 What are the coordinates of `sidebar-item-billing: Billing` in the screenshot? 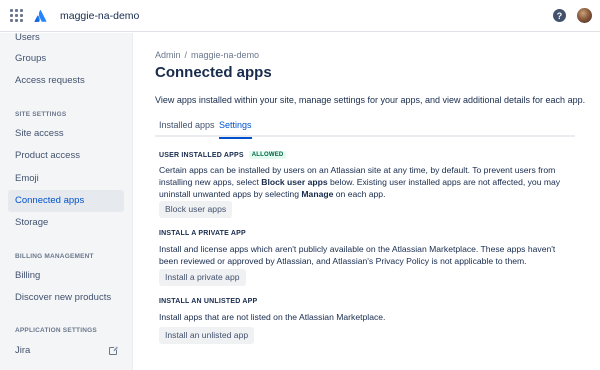 It's located at (66, 276).